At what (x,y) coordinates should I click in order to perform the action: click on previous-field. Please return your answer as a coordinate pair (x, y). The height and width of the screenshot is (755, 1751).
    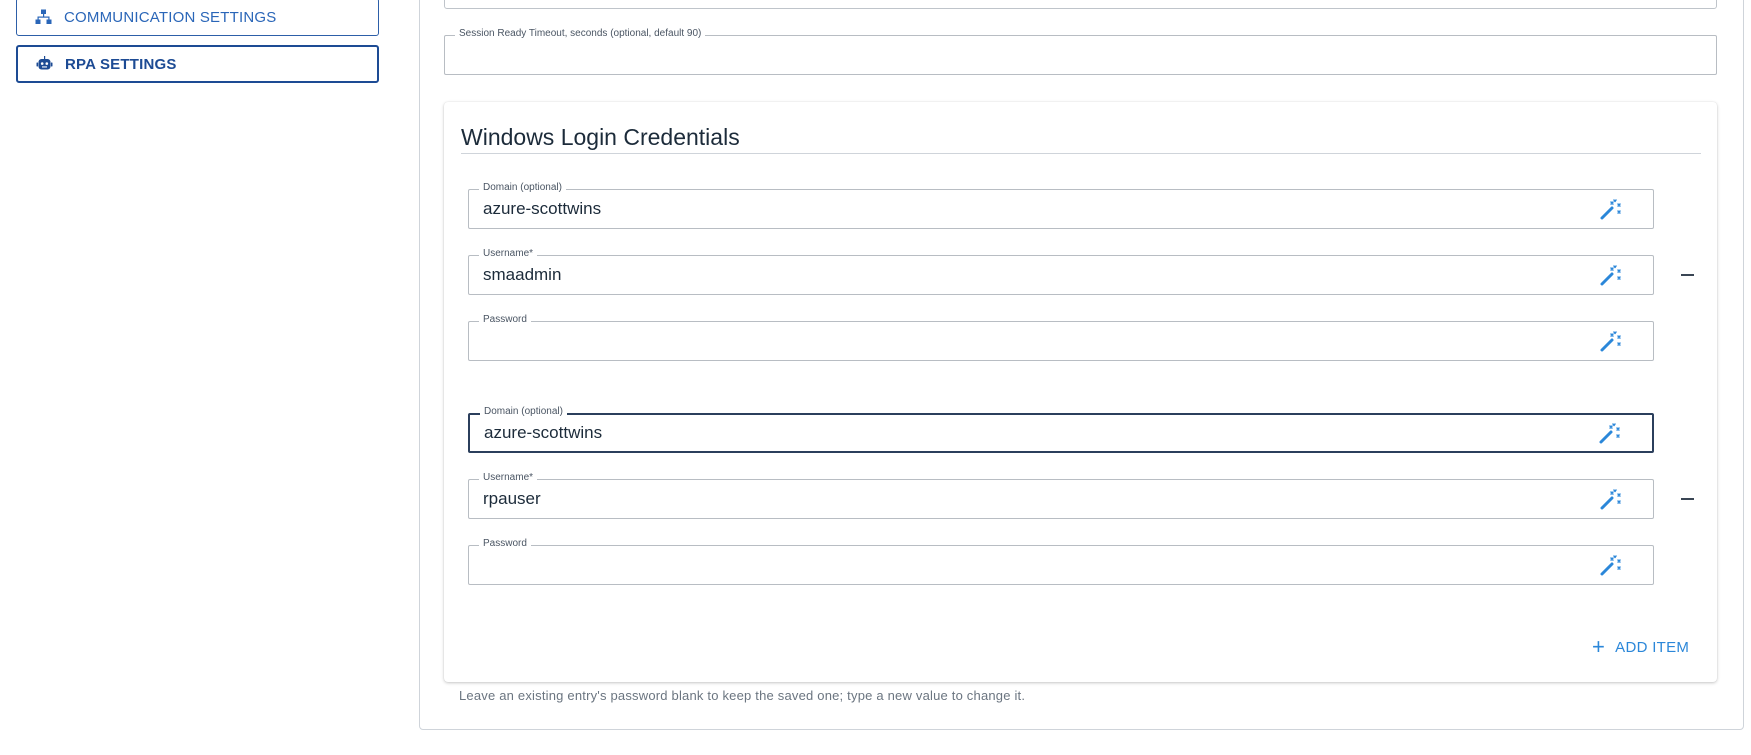
    Looking at the image, I should click on (1080, 4).